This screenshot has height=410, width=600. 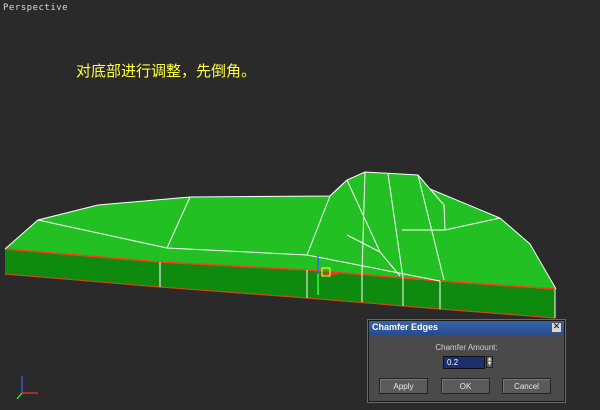 I want to click on apply-button: Apply, so click(x=403, y=386).